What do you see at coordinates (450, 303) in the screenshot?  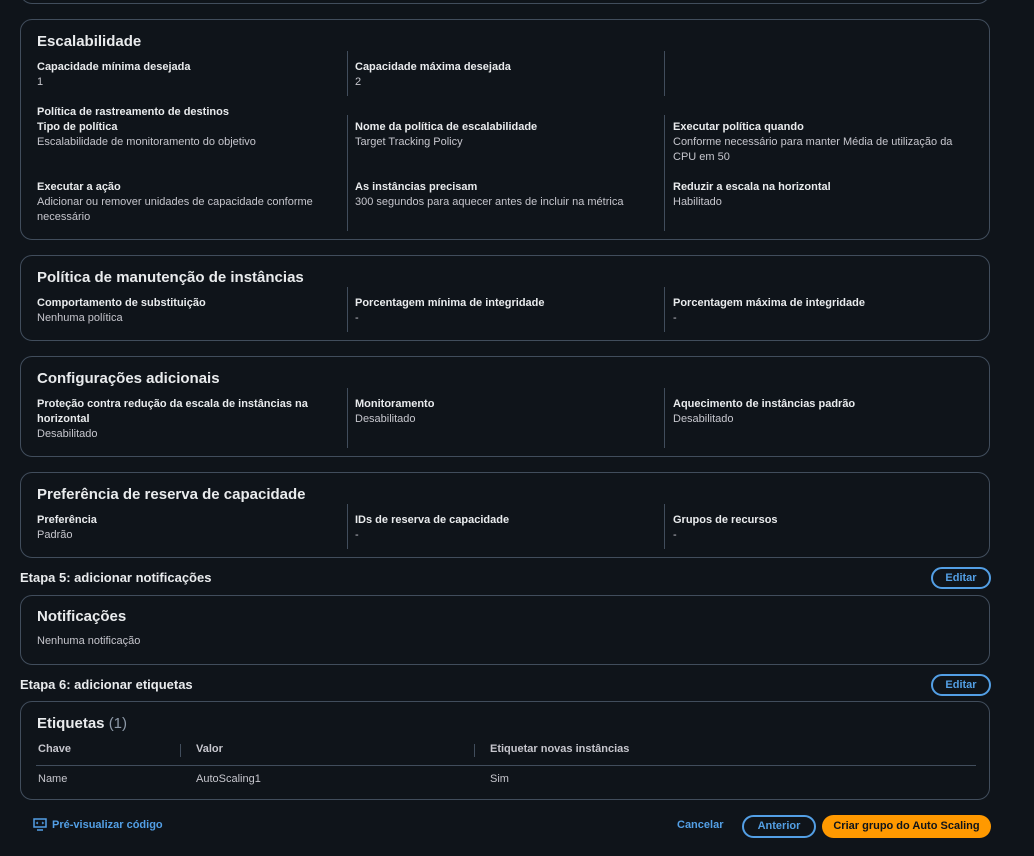 I see `min-health-label: Porcentagem mínima de integridade` at bounding box center [450, 303].